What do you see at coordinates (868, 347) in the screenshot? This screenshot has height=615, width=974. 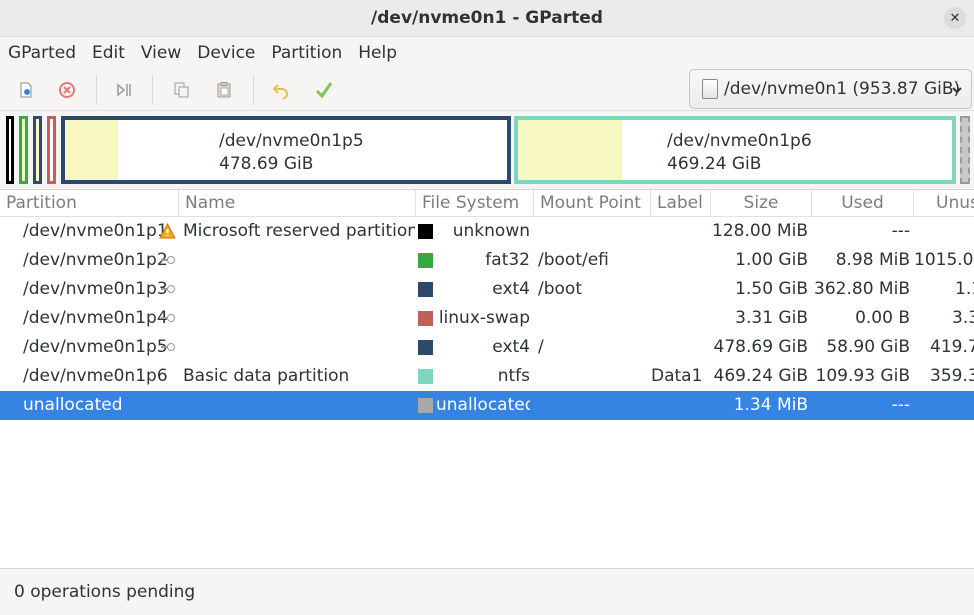 I see `cell-used: 58.90 GiB` at bounding box center [868, 347].